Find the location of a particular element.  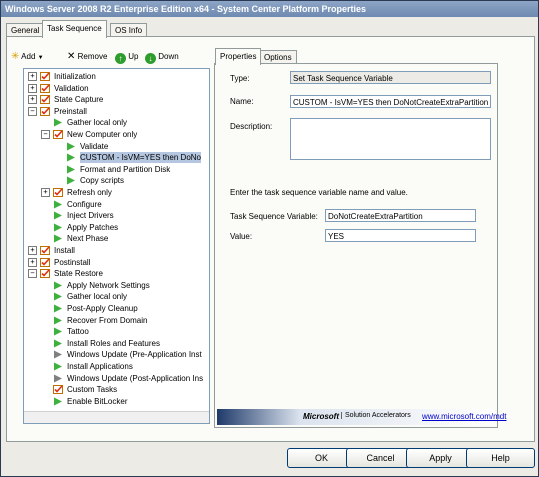

tree-step: Apply Network Settings is located at coordinates (122, 285).